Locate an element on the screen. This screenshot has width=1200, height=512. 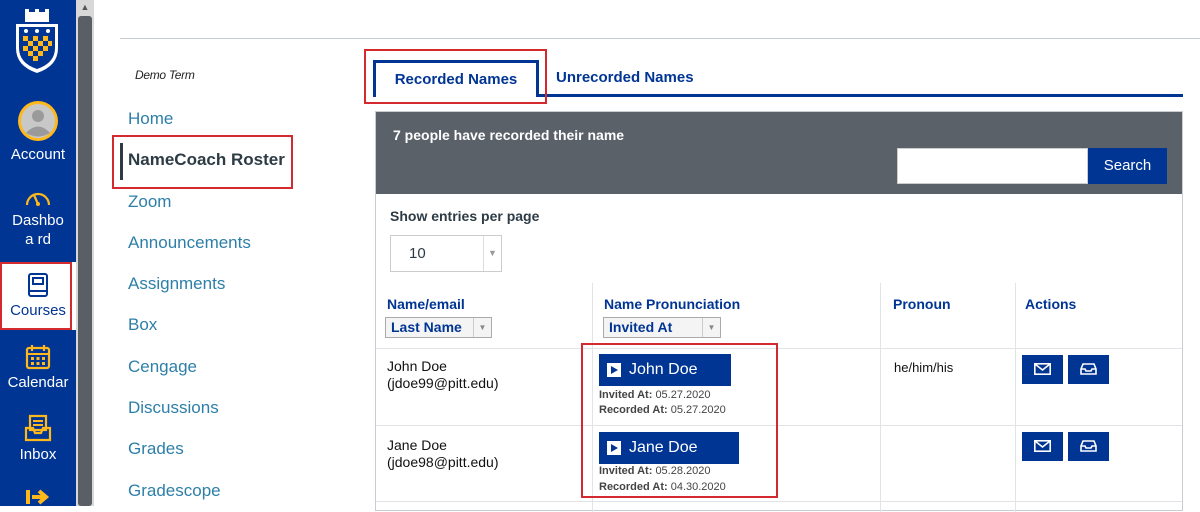
sort-name-select: Last Name ▼ is located at coordinates (438, 327).